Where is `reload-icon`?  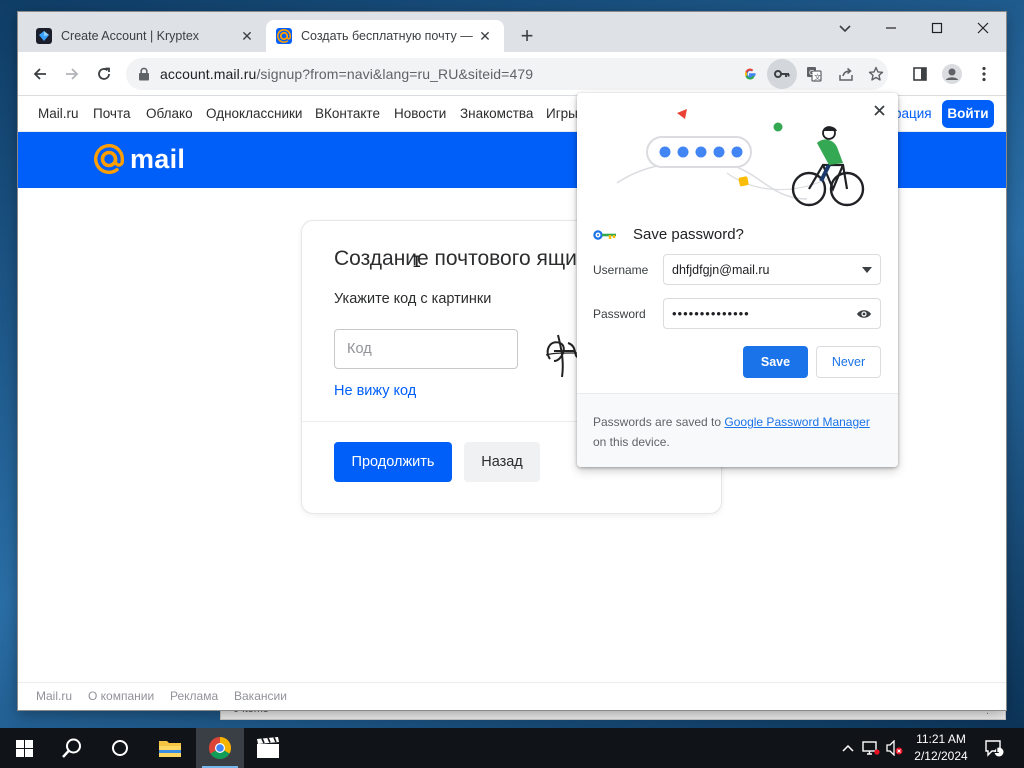 reload-icon is located at coordinates (104, 73).